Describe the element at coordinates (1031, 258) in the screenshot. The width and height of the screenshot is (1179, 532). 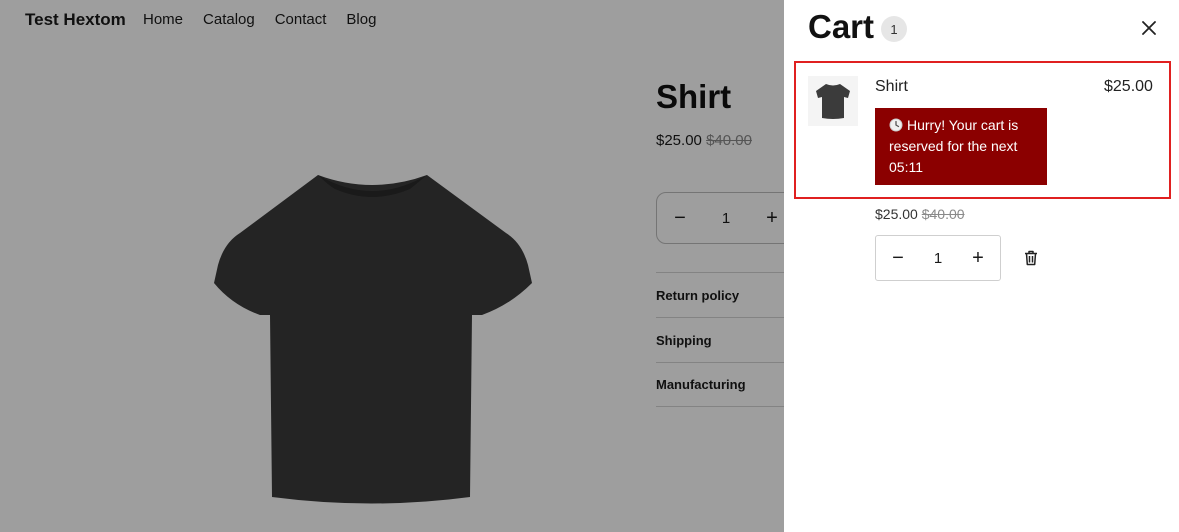
I see `trash-icon` at that location.